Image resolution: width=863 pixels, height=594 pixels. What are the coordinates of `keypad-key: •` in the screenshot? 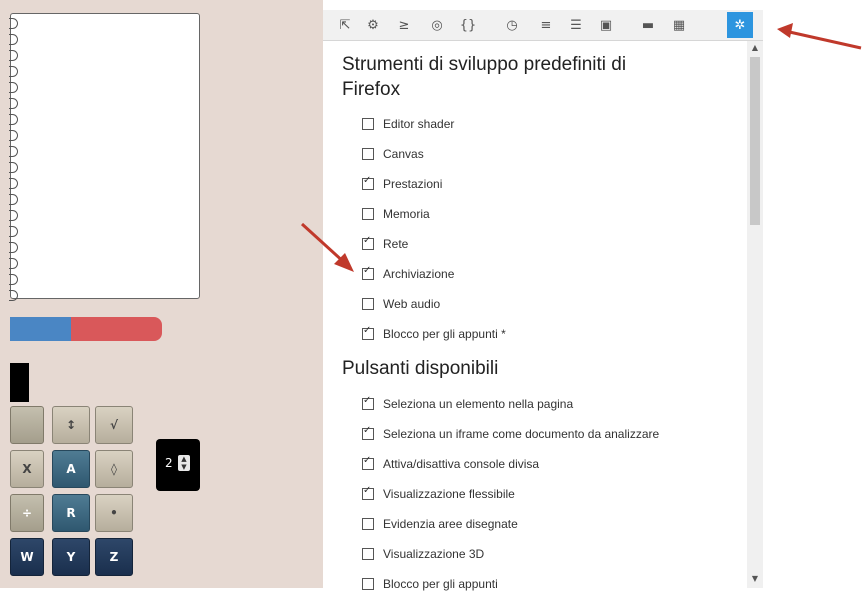 It's located at (114, 513).